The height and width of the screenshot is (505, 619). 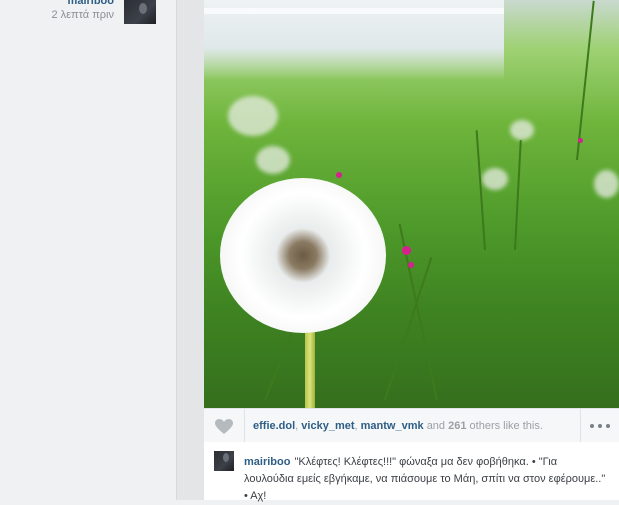 What do you see at coordinates (436, 426) in the screenshot?
I see `likes-and-text: and` at bounding box center [436, 426].